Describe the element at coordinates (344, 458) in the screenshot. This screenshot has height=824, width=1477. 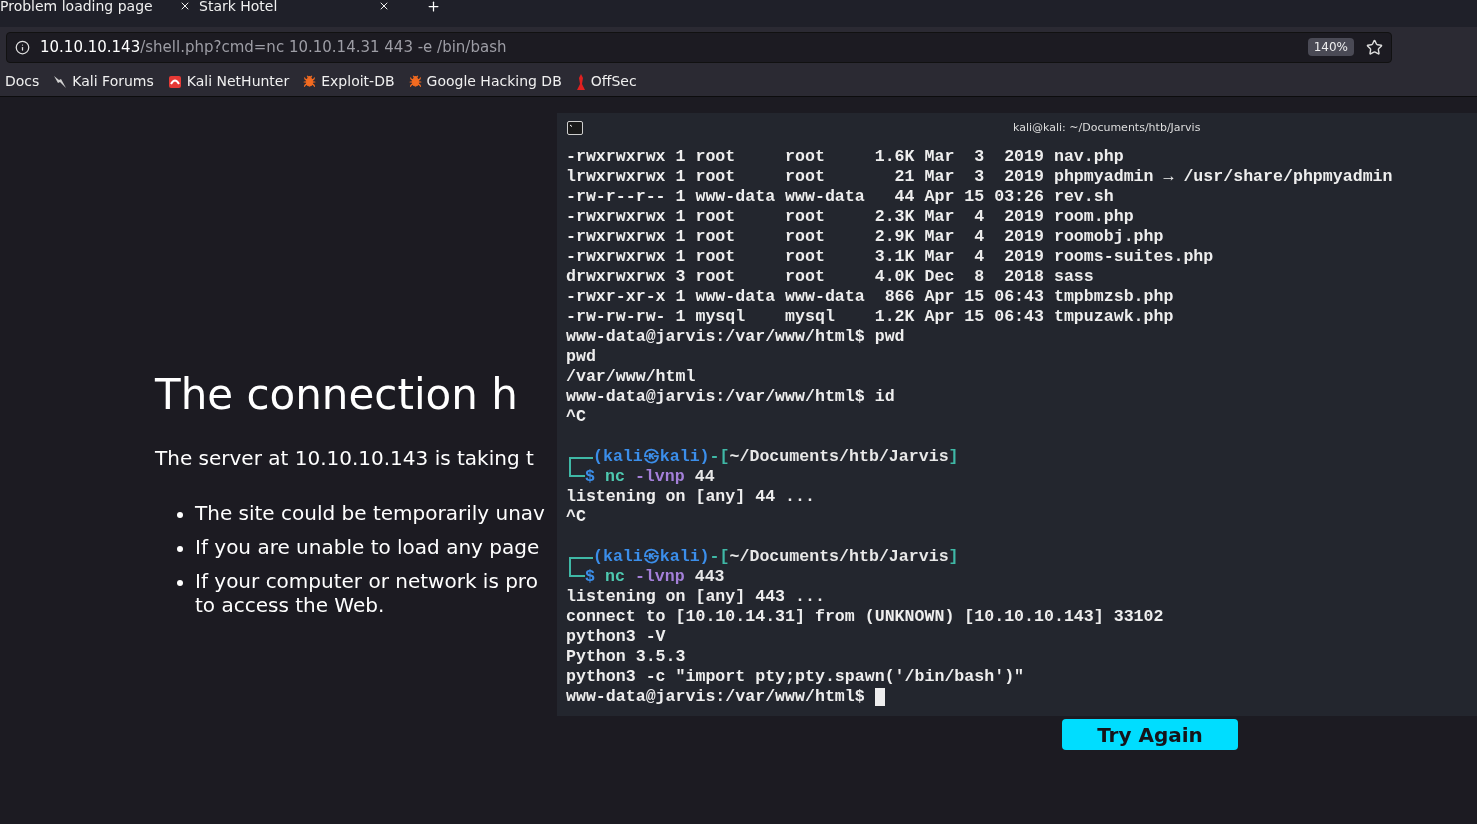
I see `error-message: The server at 10.10.10.143 is taking t` at that location.